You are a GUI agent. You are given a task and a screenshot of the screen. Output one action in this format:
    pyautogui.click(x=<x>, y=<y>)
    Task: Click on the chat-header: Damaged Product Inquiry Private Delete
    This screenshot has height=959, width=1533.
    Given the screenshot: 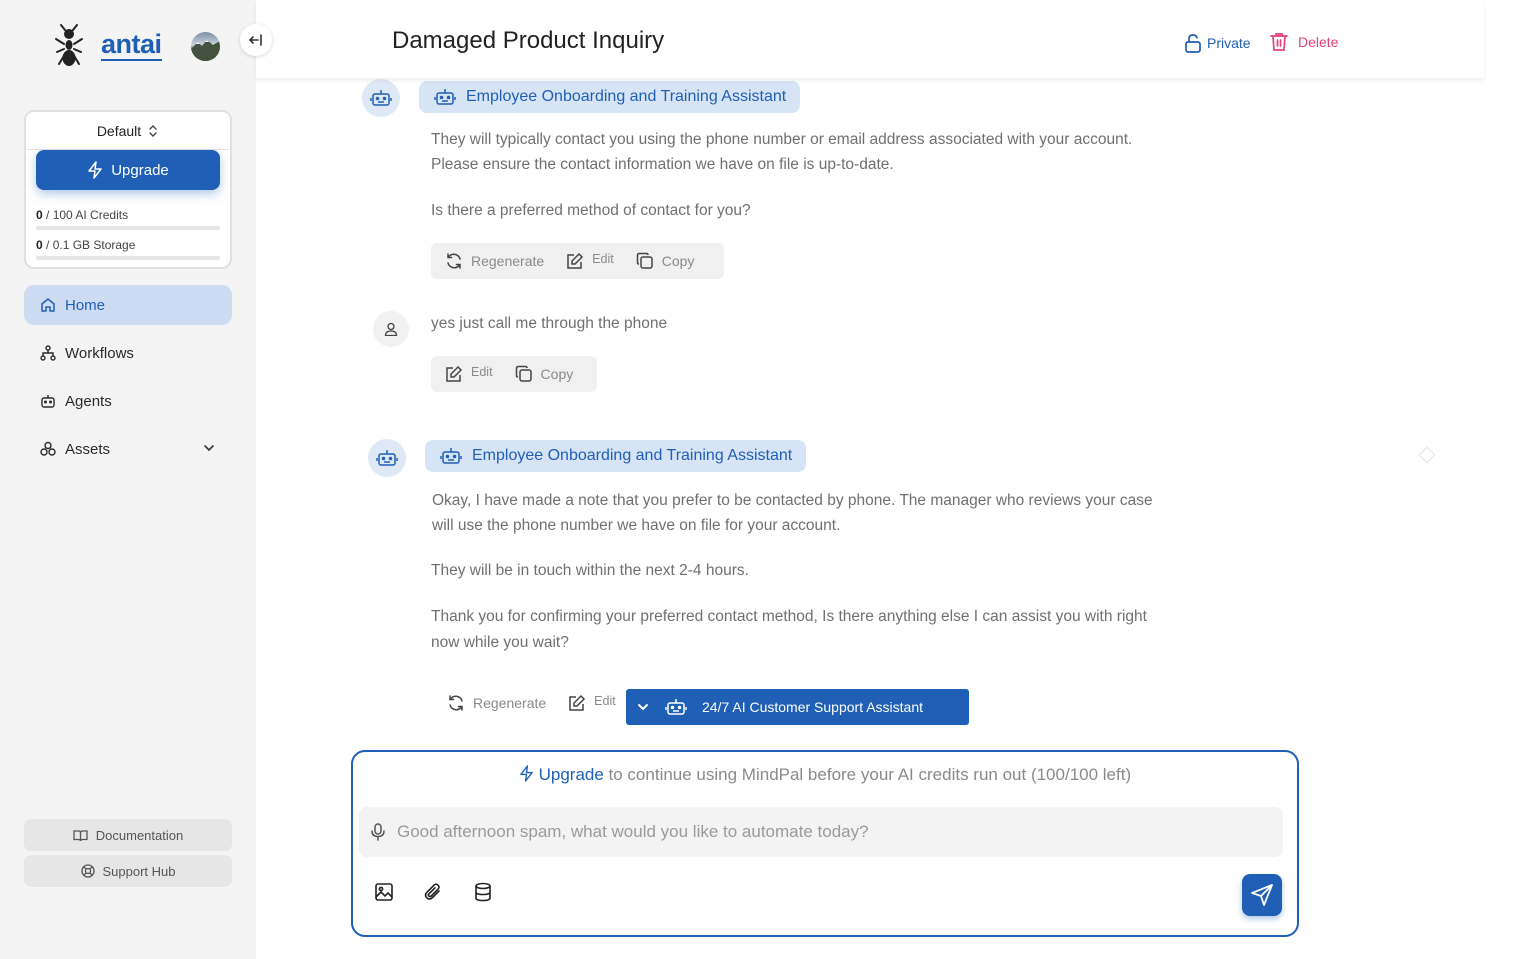 What is the action you would take?
    pyautogui.click(x=870, y=39)
    